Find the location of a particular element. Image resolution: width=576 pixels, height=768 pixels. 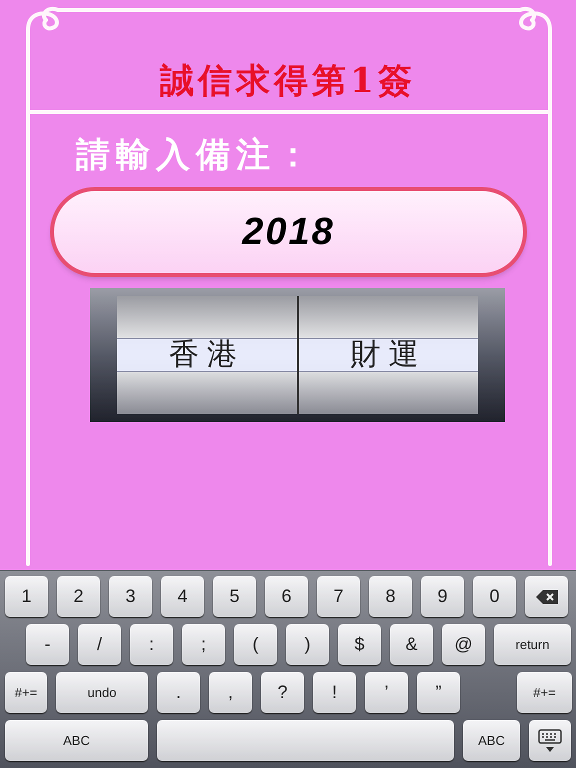

key: 6 is located at coordinates (286, 596).